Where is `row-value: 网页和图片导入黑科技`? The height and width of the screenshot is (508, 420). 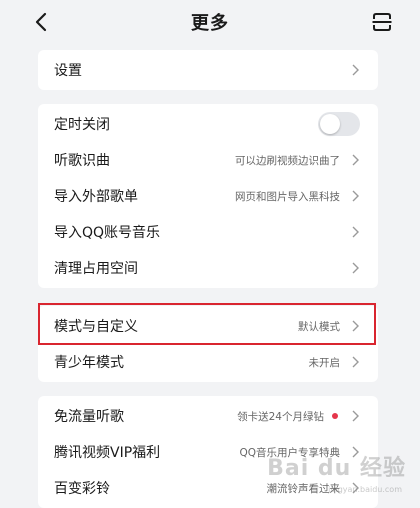 row-value: 网页和图片导入黑科技 is located at coordinates (287, 196).